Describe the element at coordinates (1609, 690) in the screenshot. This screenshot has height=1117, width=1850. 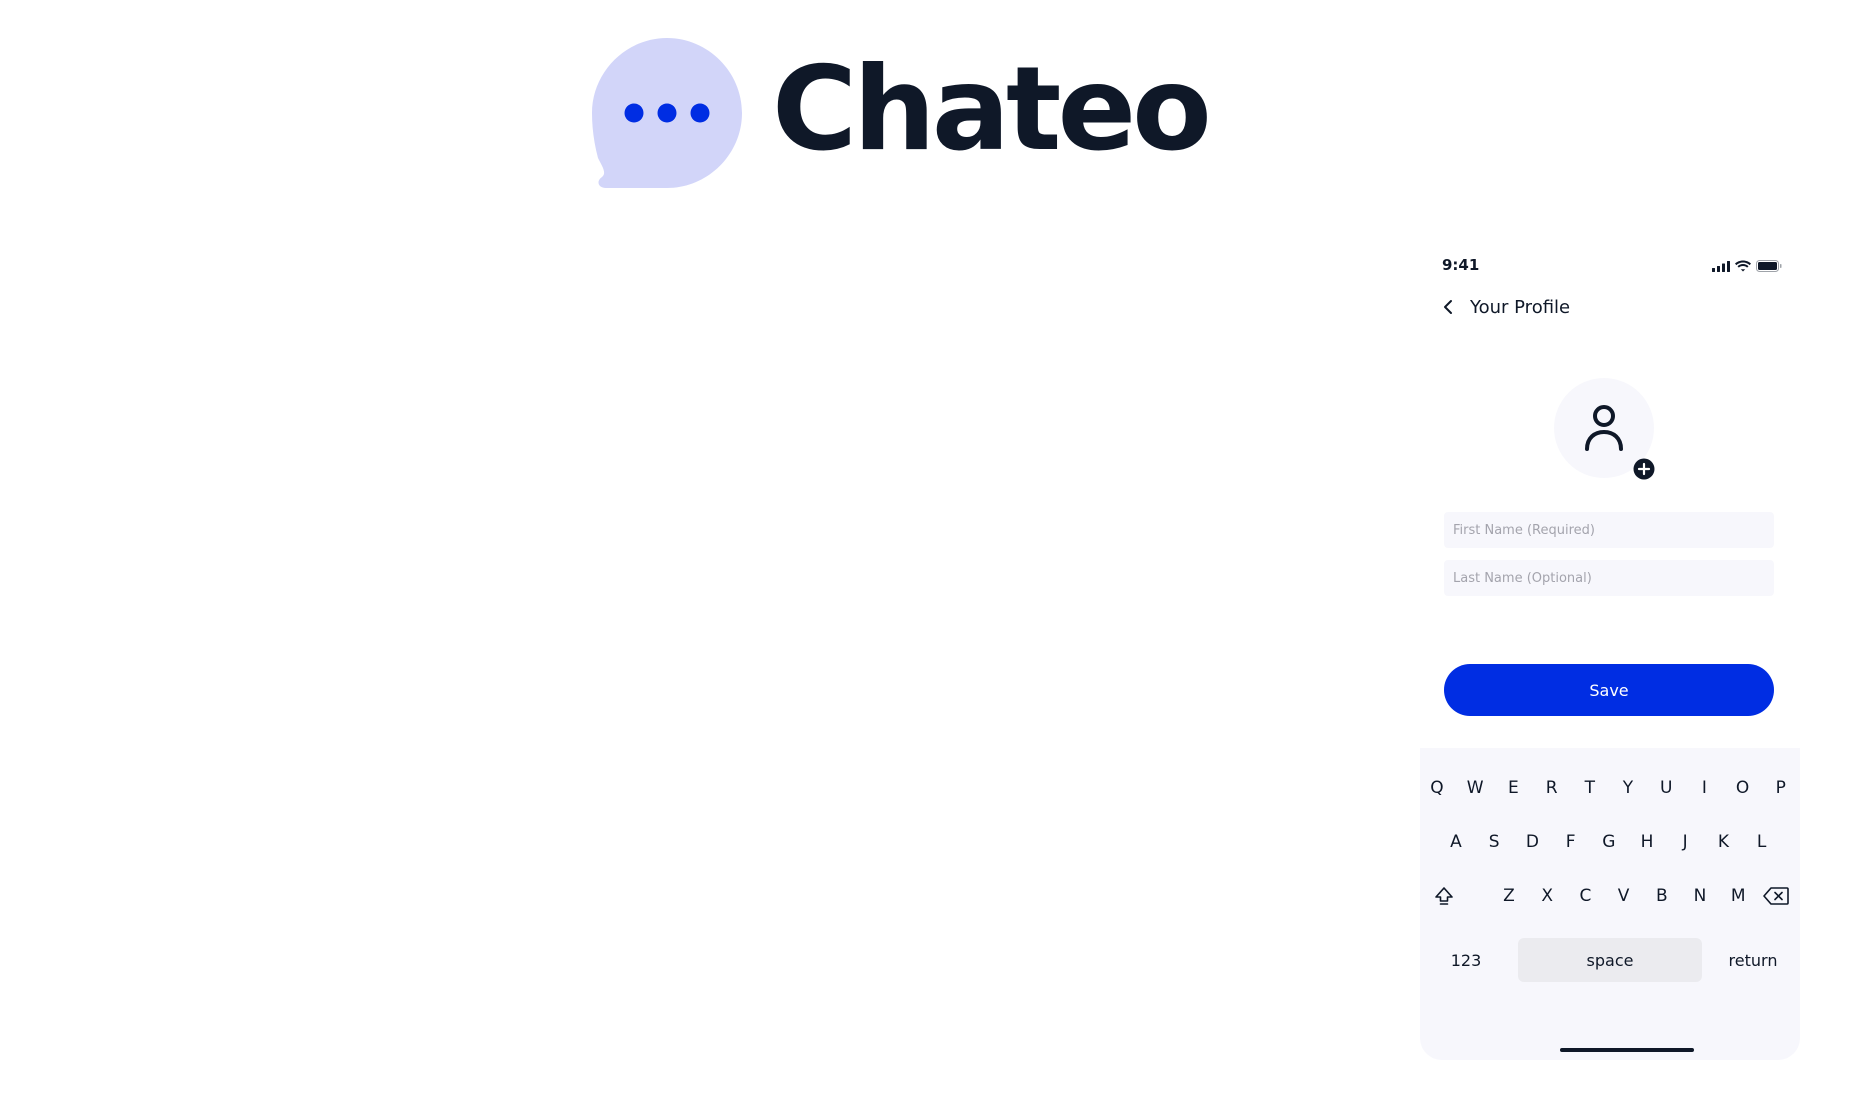
I see `save-button: Save` at that location.